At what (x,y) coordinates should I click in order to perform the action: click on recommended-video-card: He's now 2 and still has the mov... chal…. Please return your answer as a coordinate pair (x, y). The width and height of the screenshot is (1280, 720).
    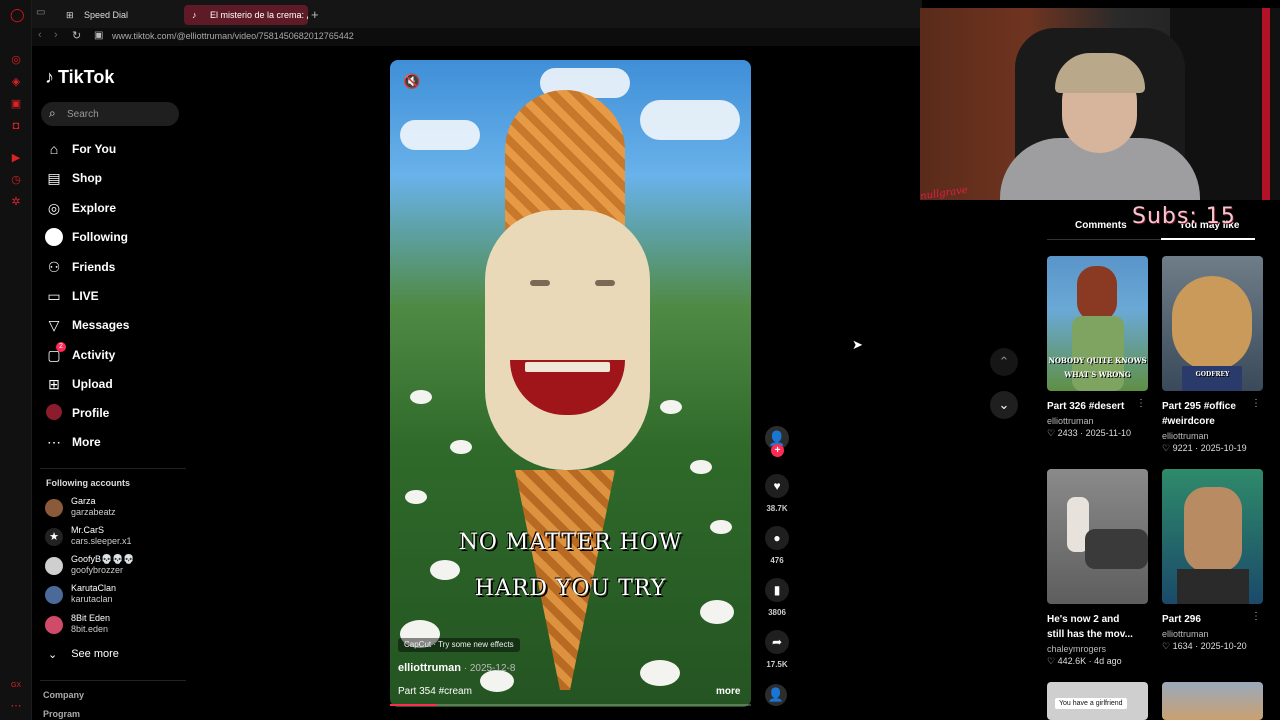
    Looking at the image, I should click on (1097, 568).